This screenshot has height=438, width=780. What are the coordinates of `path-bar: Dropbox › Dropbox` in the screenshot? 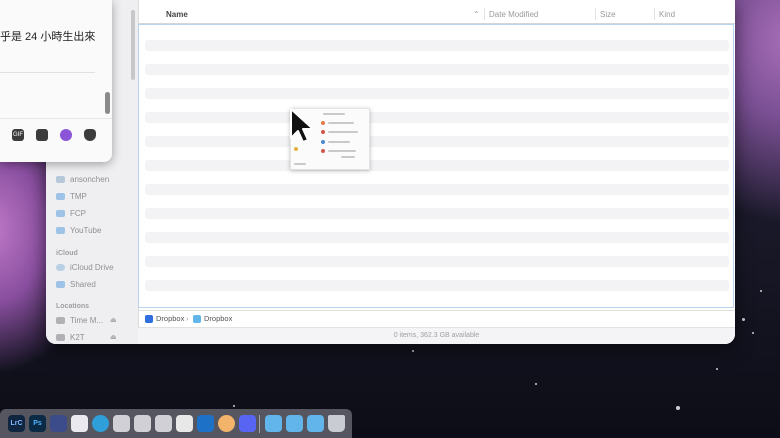 It's located at (436, 318).